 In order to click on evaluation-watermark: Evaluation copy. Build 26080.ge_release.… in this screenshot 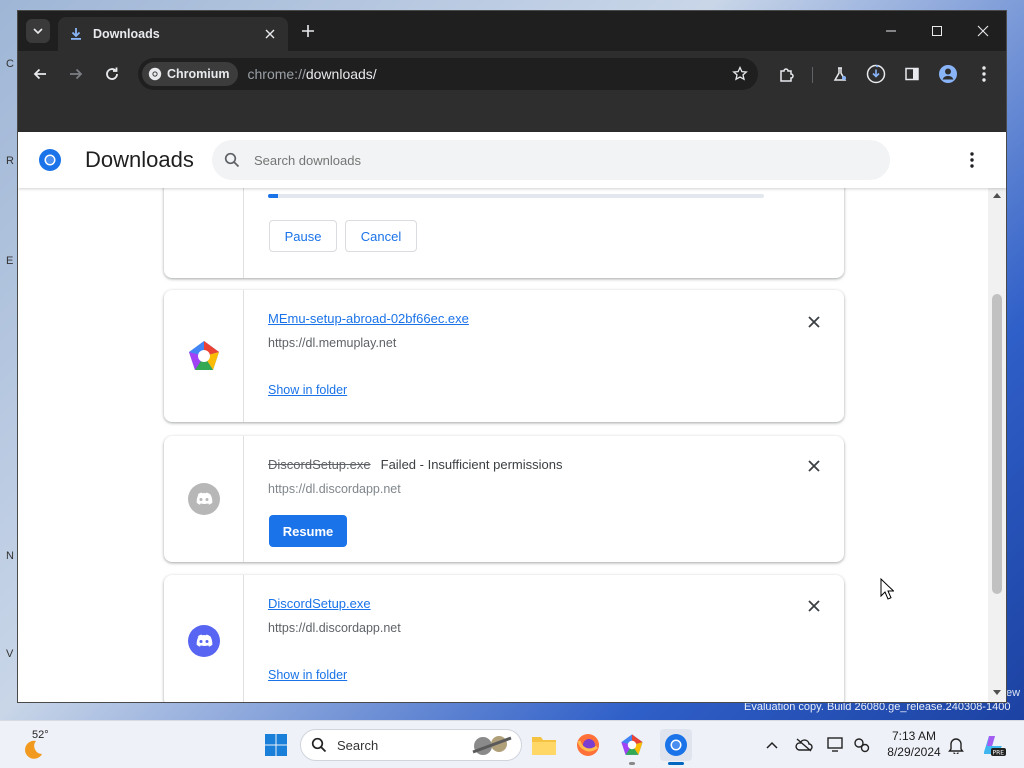, I will do `click(877, 707)`.